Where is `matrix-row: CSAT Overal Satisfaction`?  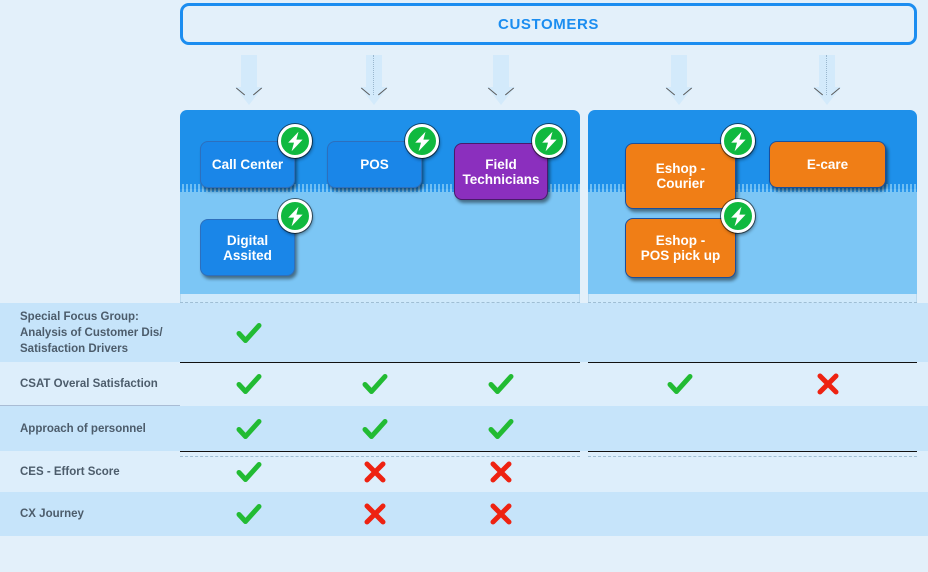
matrix-row: CSAT Overal Satisfaction is located at coordinates (464, 384).